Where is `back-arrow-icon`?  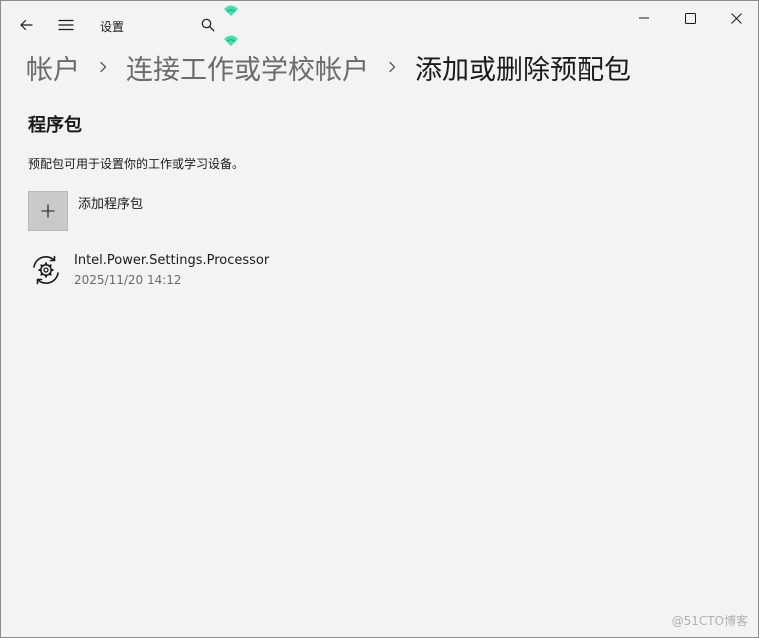 back-arrow-icon is located at coordinates (26, 25).